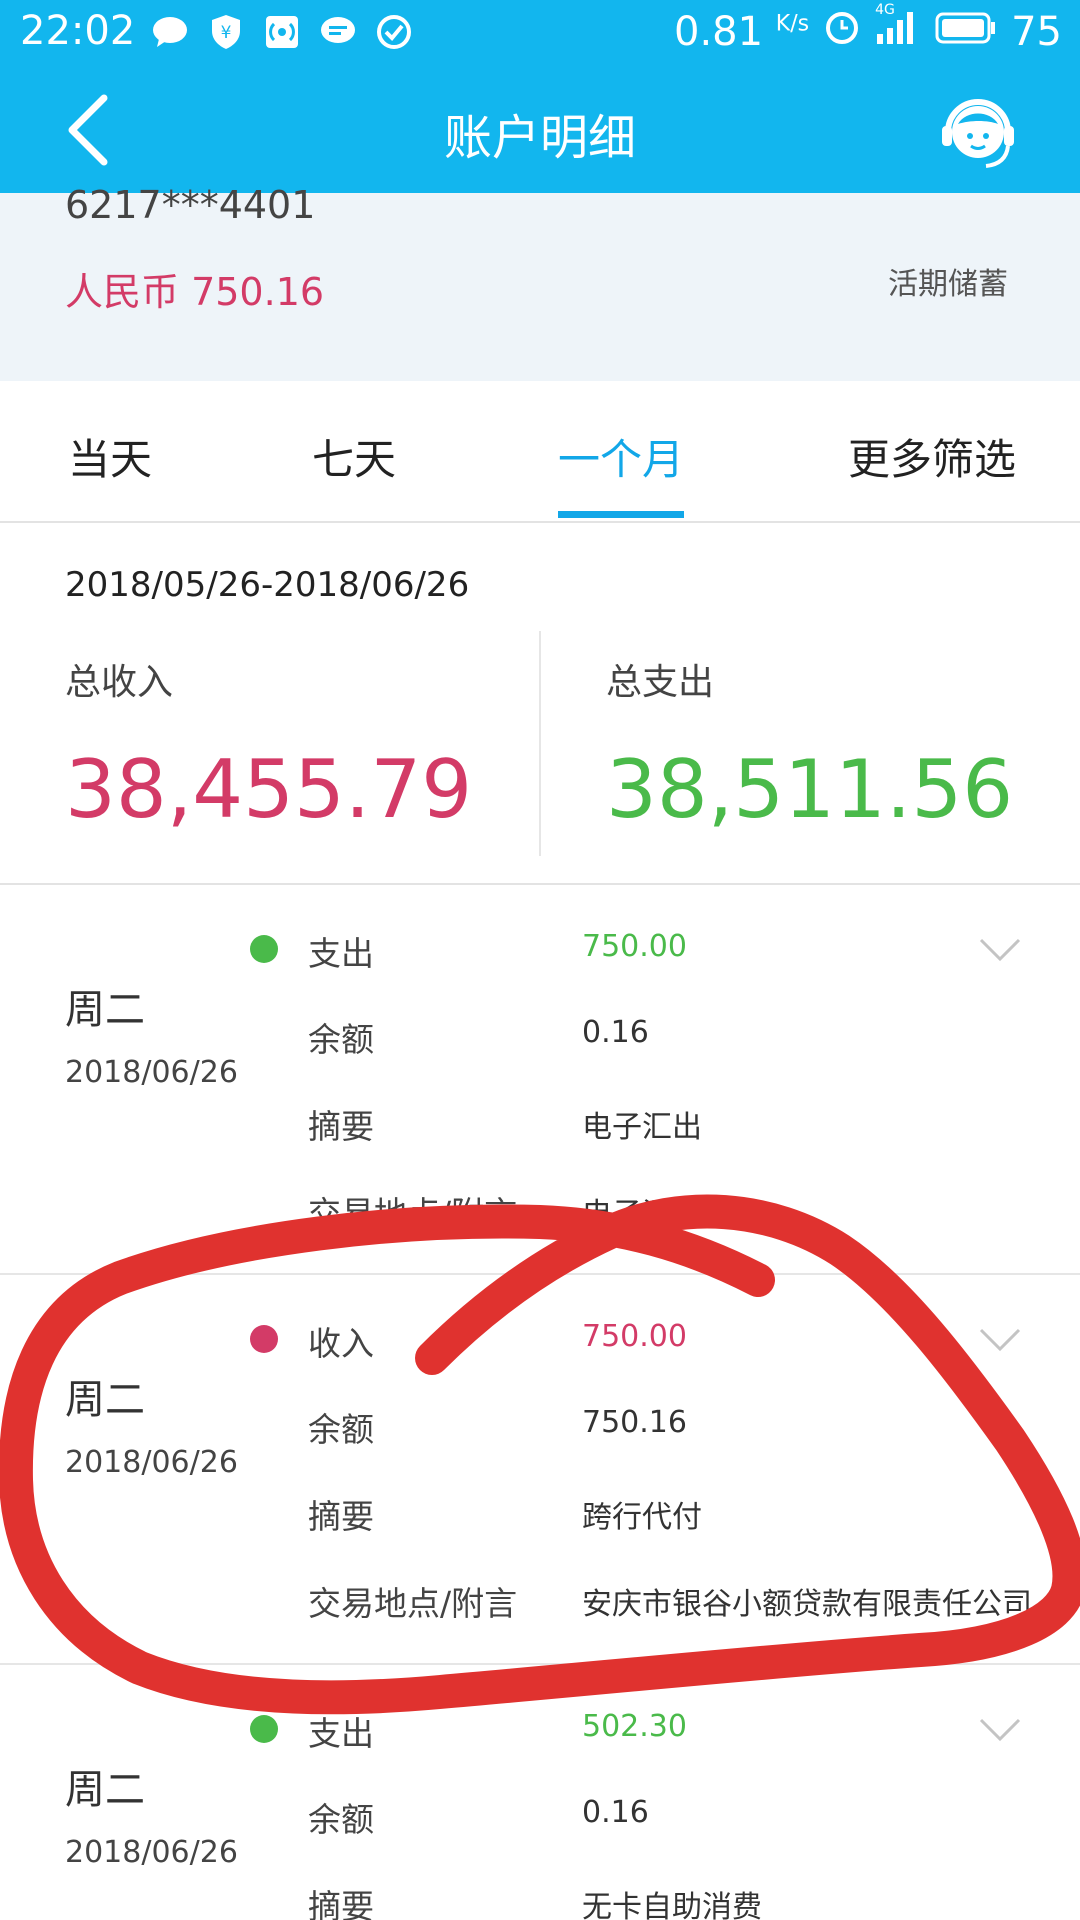  I want to click on battery-level: 75, so click(1036, 32).